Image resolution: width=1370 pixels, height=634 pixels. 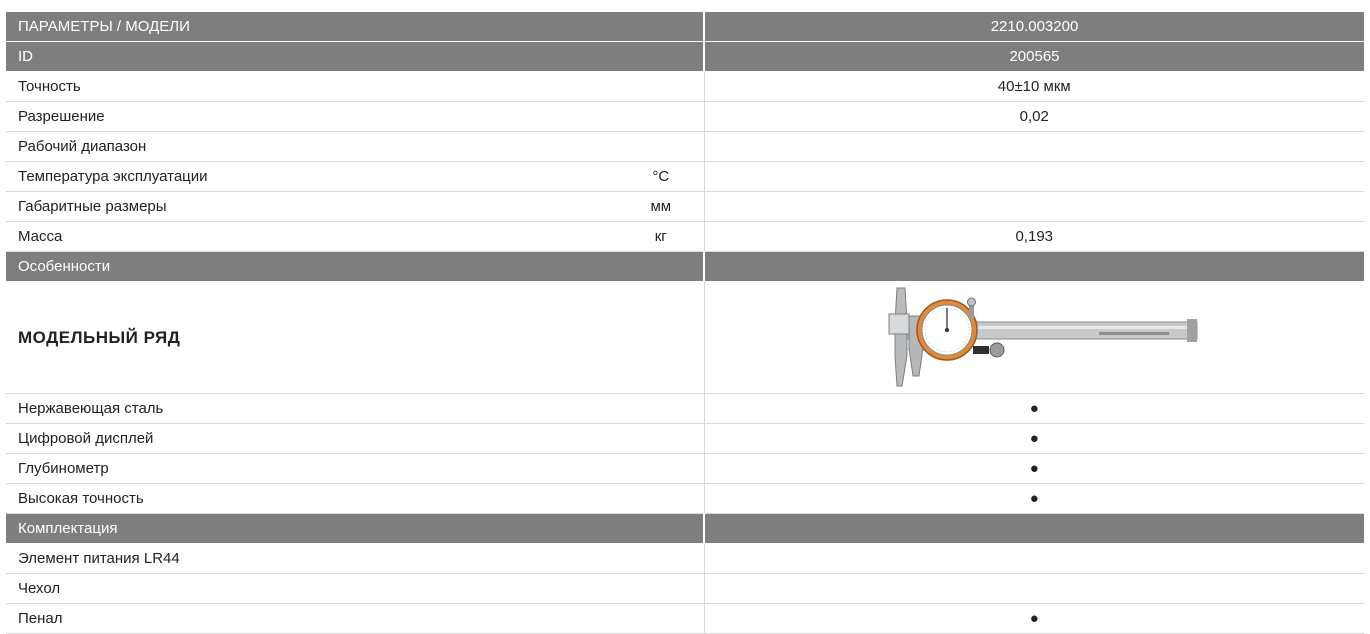 I want to click on feature-label: Глубинометр, so click(x=355, y=468).